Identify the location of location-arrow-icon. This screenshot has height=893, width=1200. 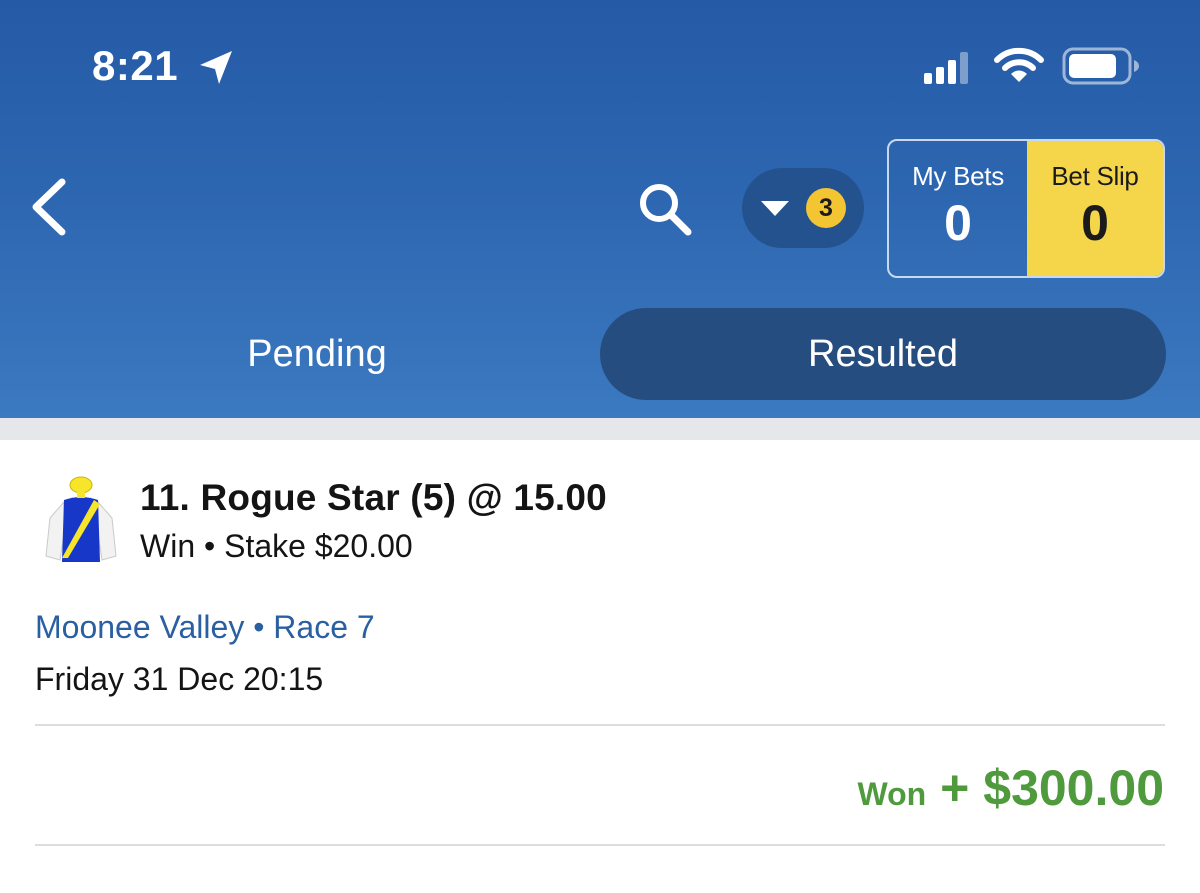
(216, 67).